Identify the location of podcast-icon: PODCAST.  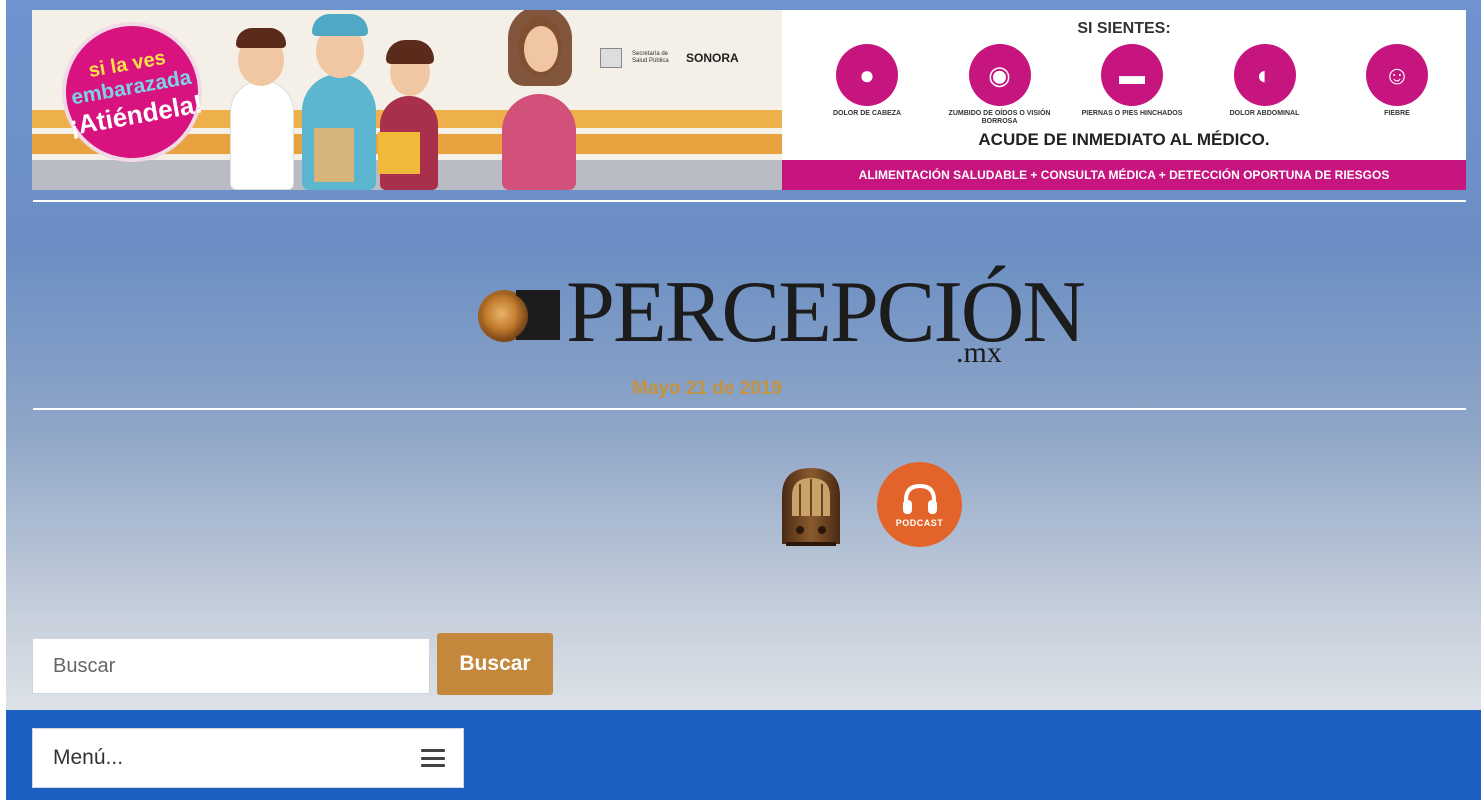
(919, 504).